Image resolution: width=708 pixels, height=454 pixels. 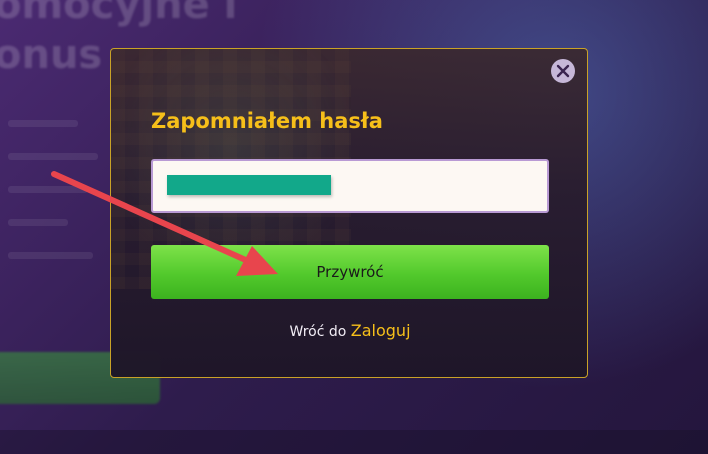 What do you see at coordinates (381, 330) in the screenshot?
I see `login-link: Zaloguj` at bounding box center [381, 330].